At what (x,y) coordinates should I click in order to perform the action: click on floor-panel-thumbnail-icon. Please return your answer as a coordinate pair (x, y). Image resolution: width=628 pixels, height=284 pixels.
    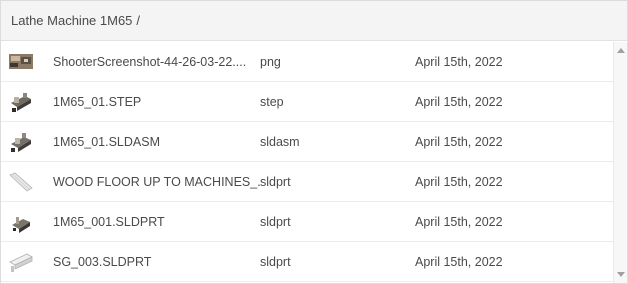
    Looking at the image, I should click on (21, 182).